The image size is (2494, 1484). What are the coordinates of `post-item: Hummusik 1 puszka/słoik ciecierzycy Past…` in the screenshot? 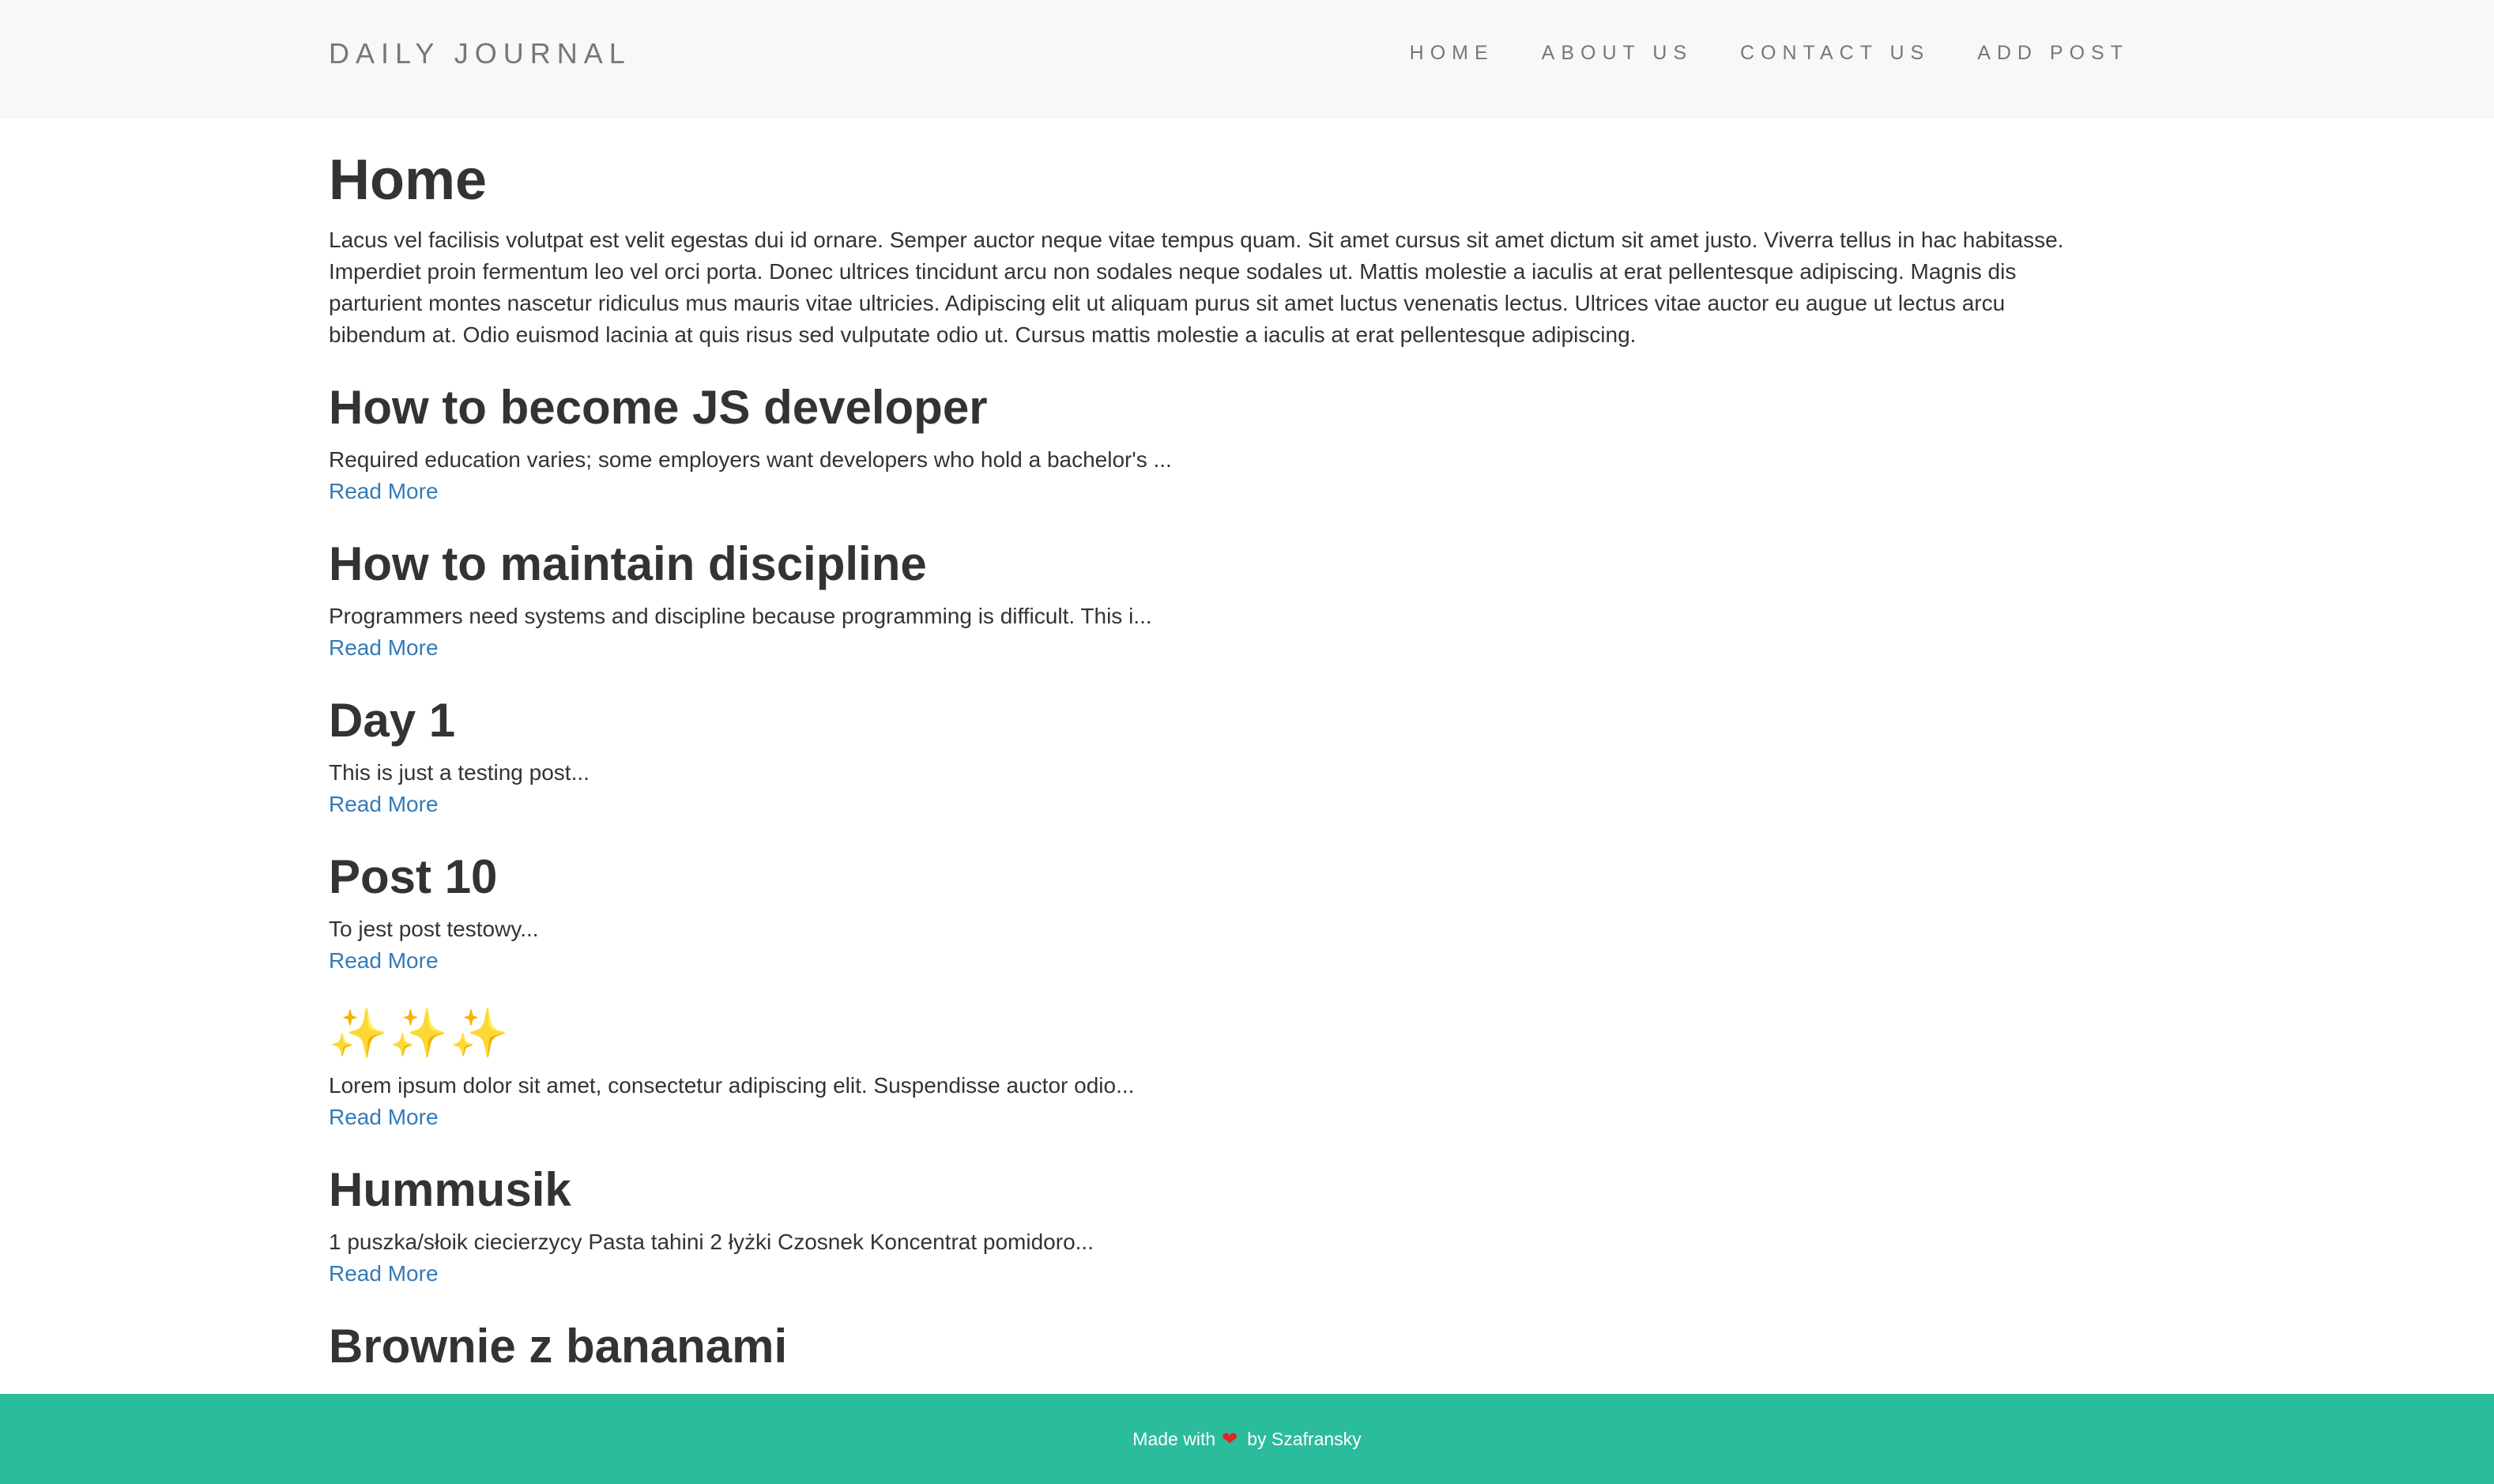 It's located at (1214, 1224).